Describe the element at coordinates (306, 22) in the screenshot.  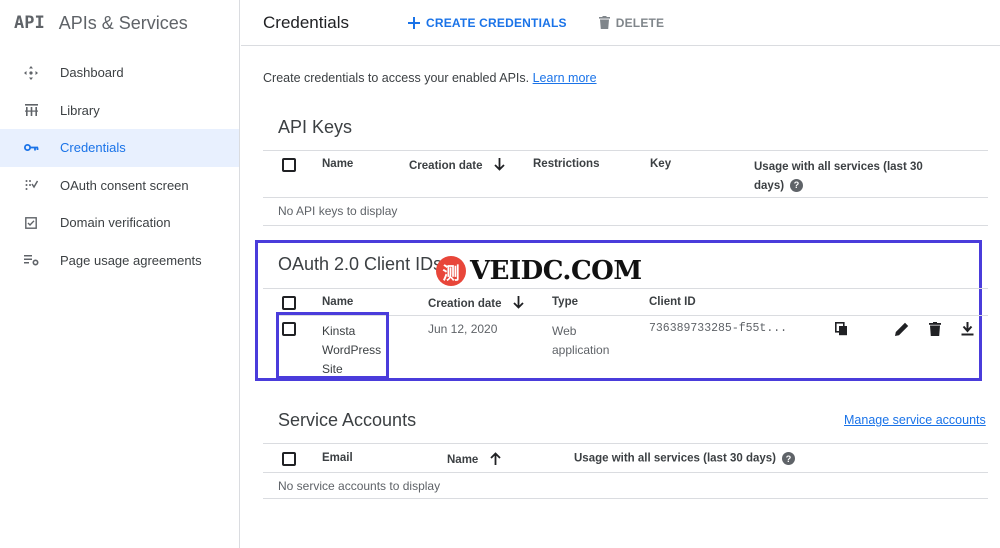
I see `page-title: Credentials` at that location.